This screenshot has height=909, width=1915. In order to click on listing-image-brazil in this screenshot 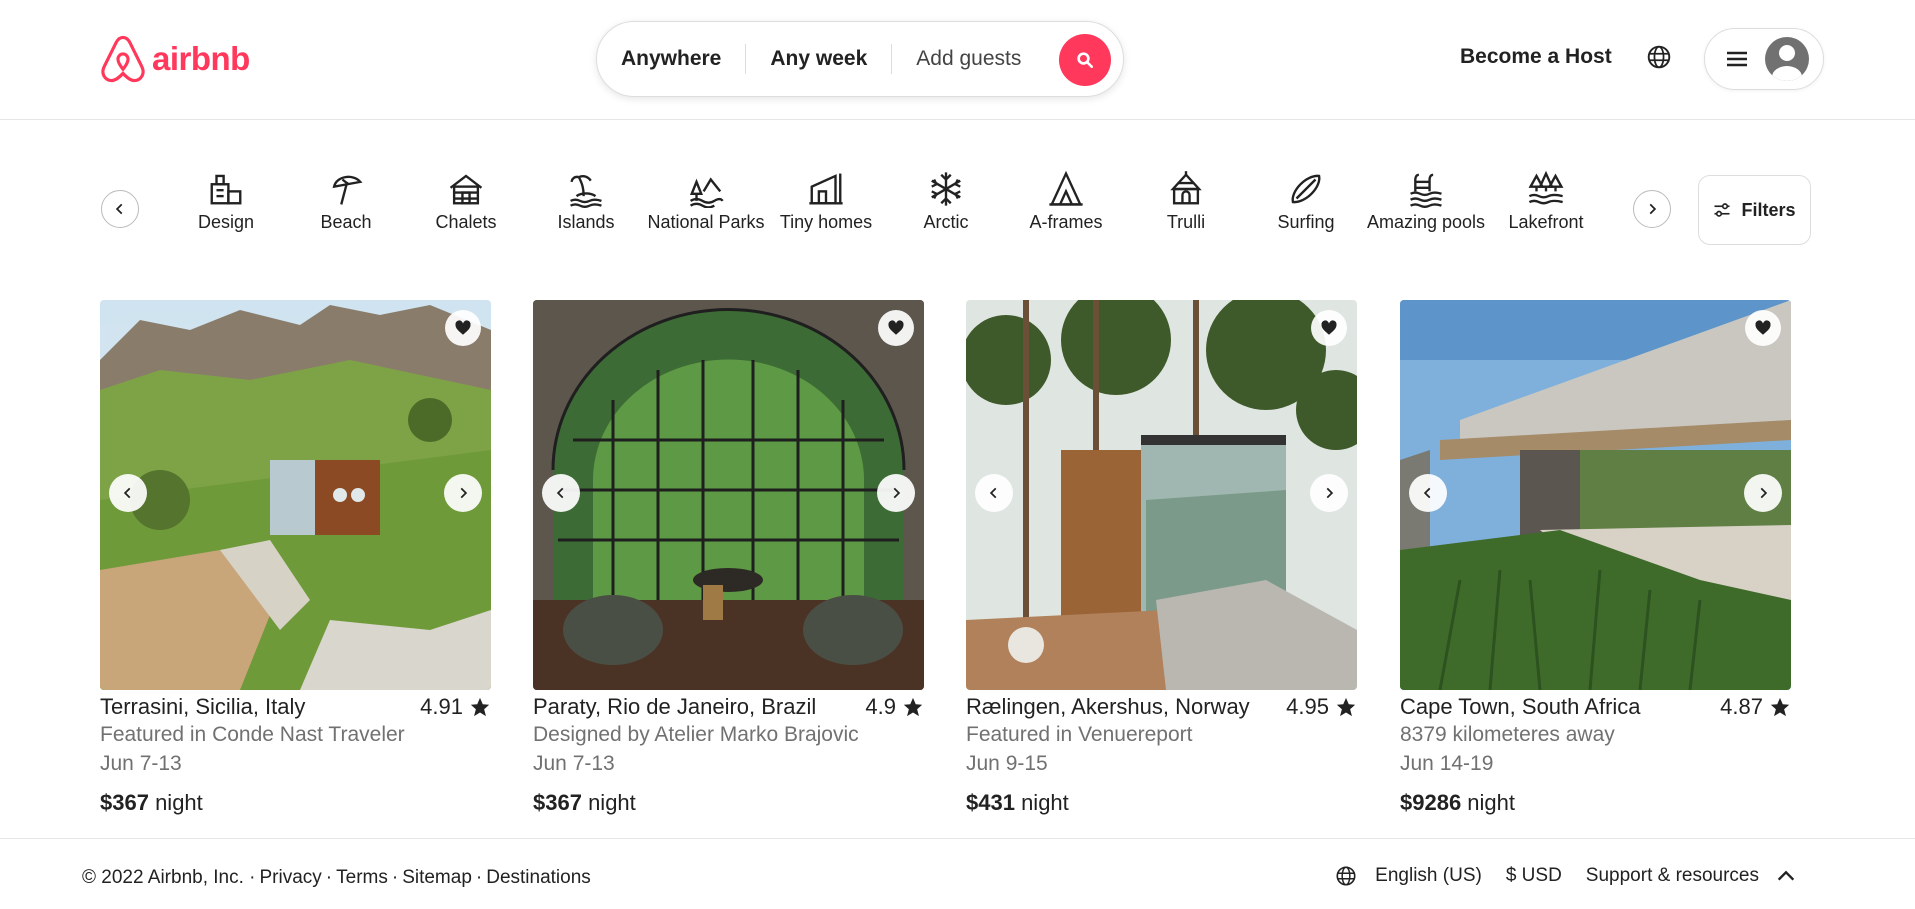, I will do `click(728, 495)`.